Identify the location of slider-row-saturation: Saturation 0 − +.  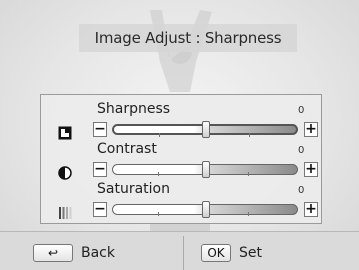
(182, 201).